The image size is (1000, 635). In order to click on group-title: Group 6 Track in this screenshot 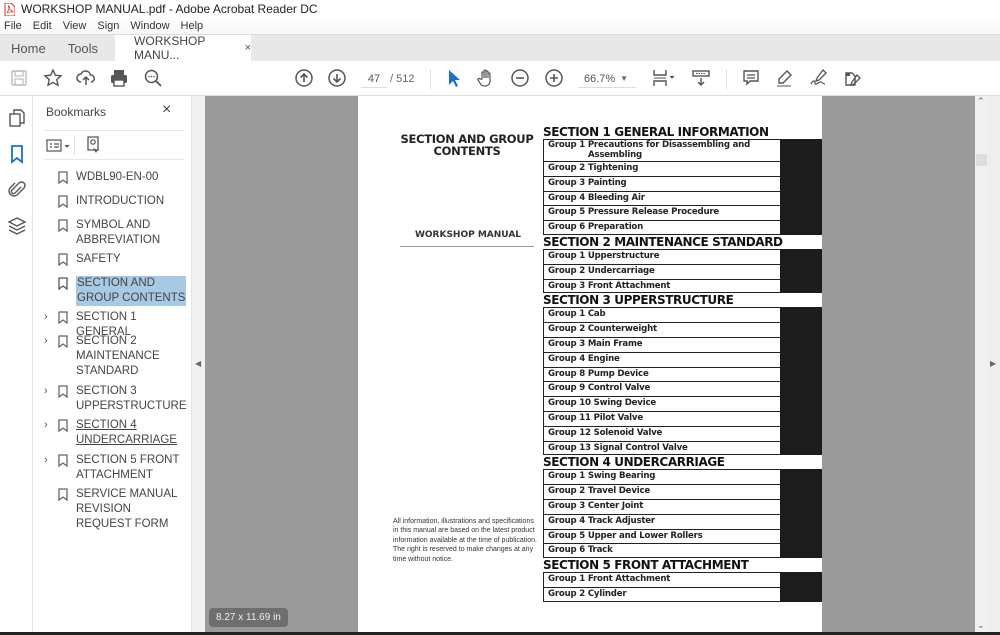, I will do `click(580, 550)`.